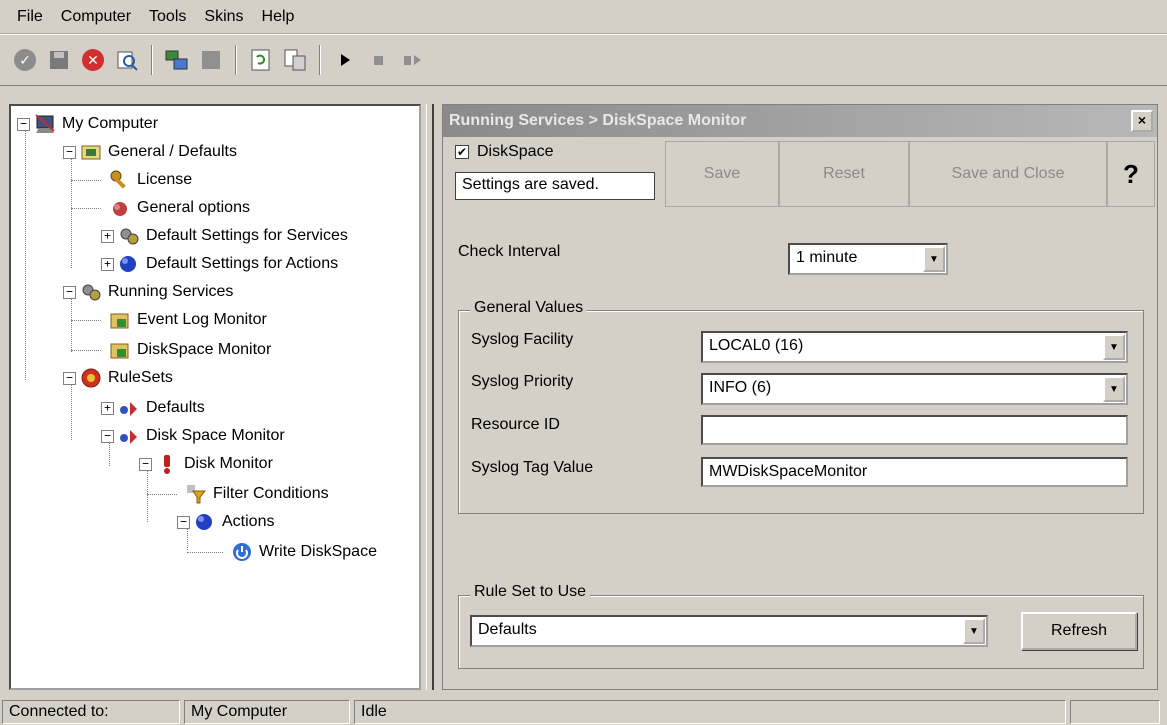  I want to click on search-icon, so click(127, 60).